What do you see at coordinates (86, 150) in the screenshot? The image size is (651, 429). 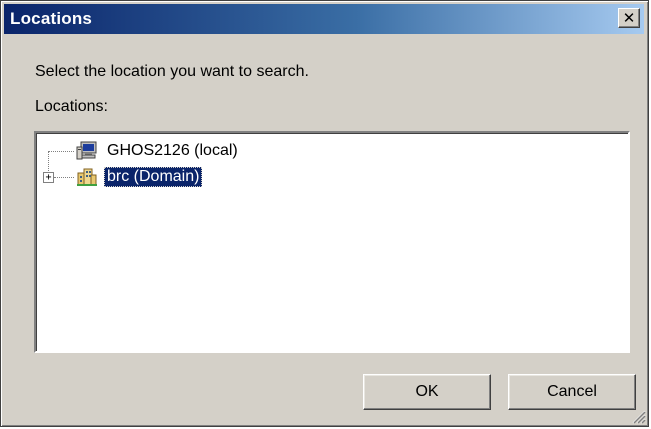 I see `computer-icon` at bounding box center [86, 150].